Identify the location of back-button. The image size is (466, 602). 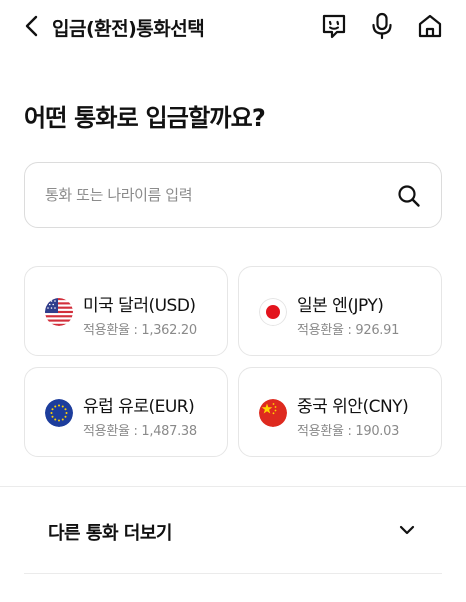
(32, 26).